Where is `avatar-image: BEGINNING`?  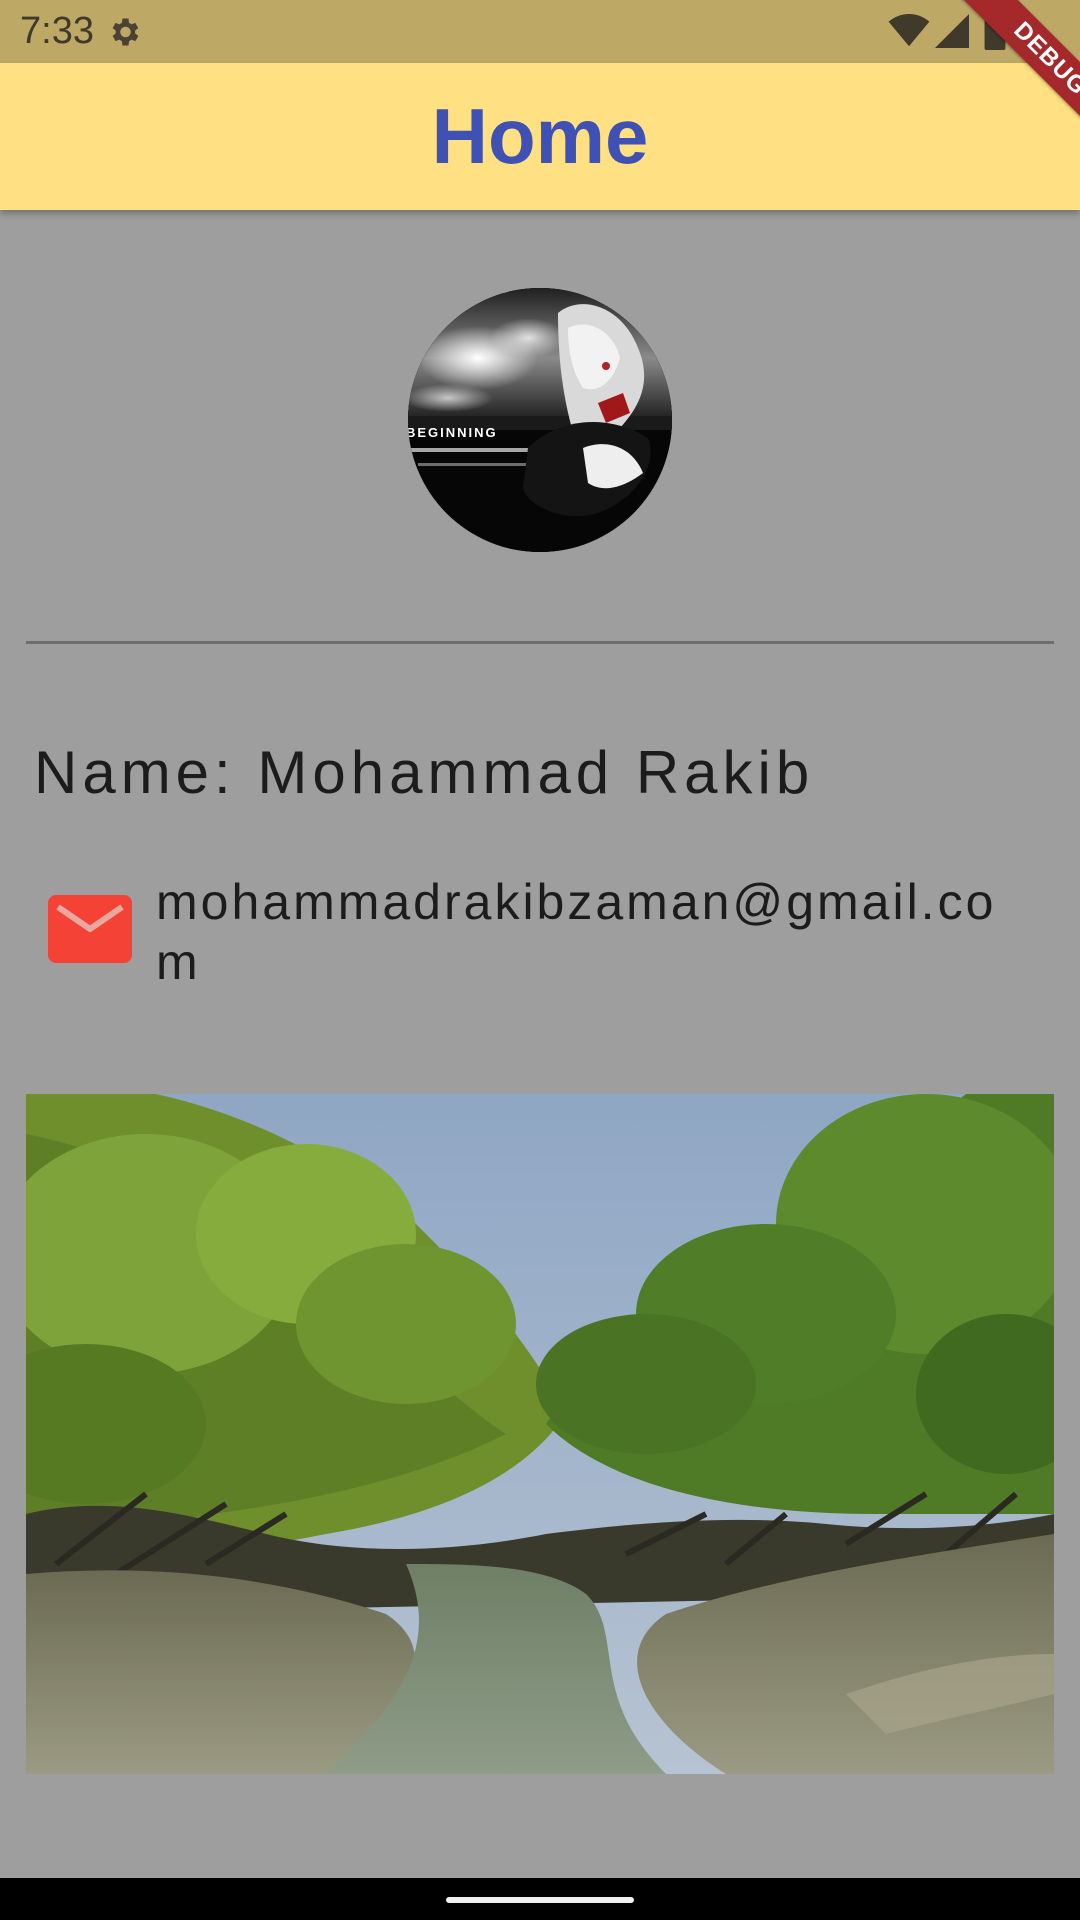 avatar-image: BEGINNING is located at coordinates (540, 420).